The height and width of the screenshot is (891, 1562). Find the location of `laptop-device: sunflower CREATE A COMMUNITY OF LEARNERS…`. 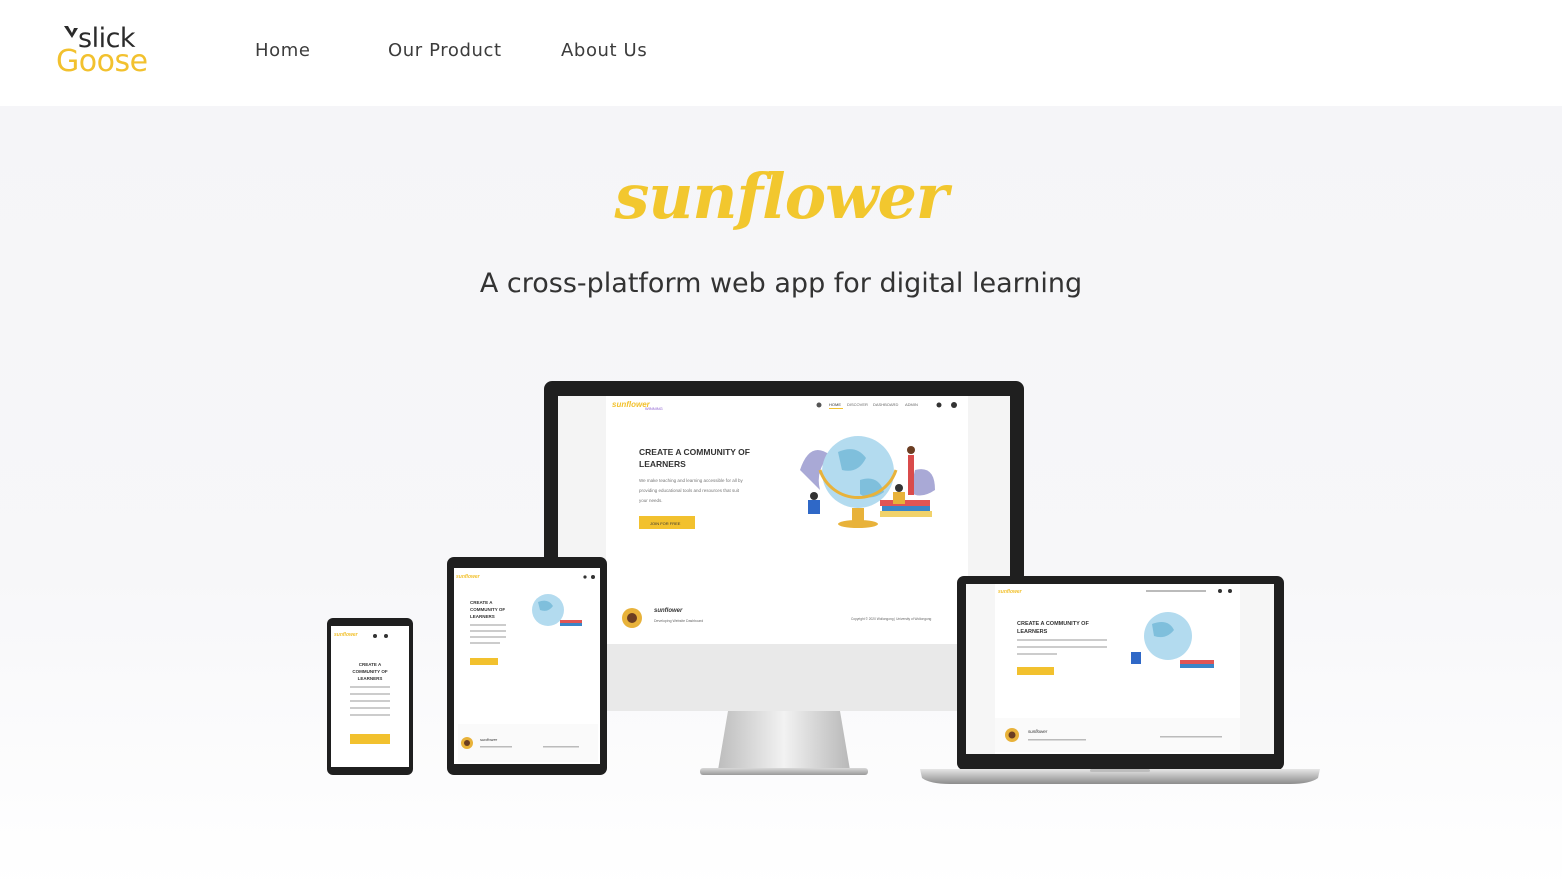

laptop-device: sunflower CREATE A COMMUNITY OF LEARNERS… is located at coordinates (1120, 680).